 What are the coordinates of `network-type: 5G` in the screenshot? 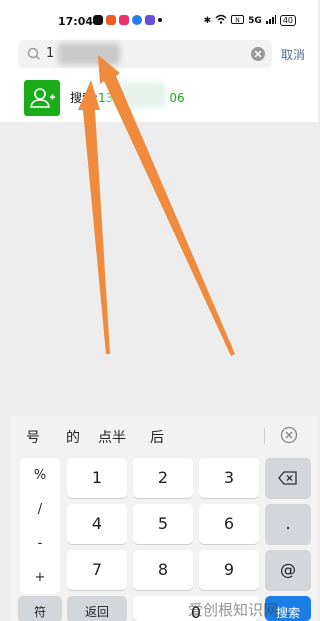 It's located at (255, 20).